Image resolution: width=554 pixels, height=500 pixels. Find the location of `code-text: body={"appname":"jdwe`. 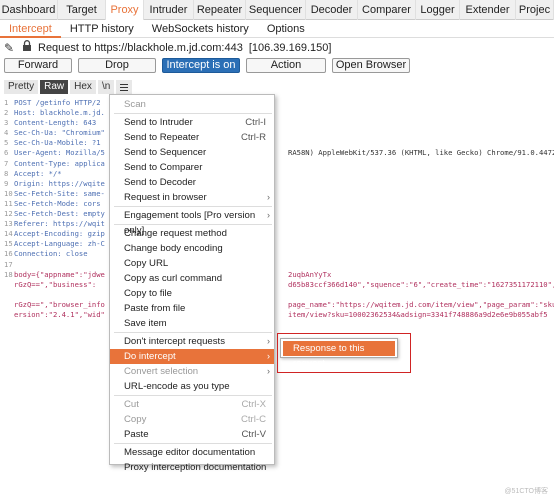

code-text: body={"appname":"jdwe is located at coordinates (59, 274).